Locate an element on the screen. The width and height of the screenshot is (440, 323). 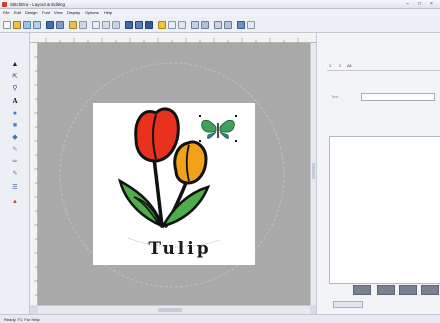
vertical-scroll-thumb is located at coordinates (313, 171).